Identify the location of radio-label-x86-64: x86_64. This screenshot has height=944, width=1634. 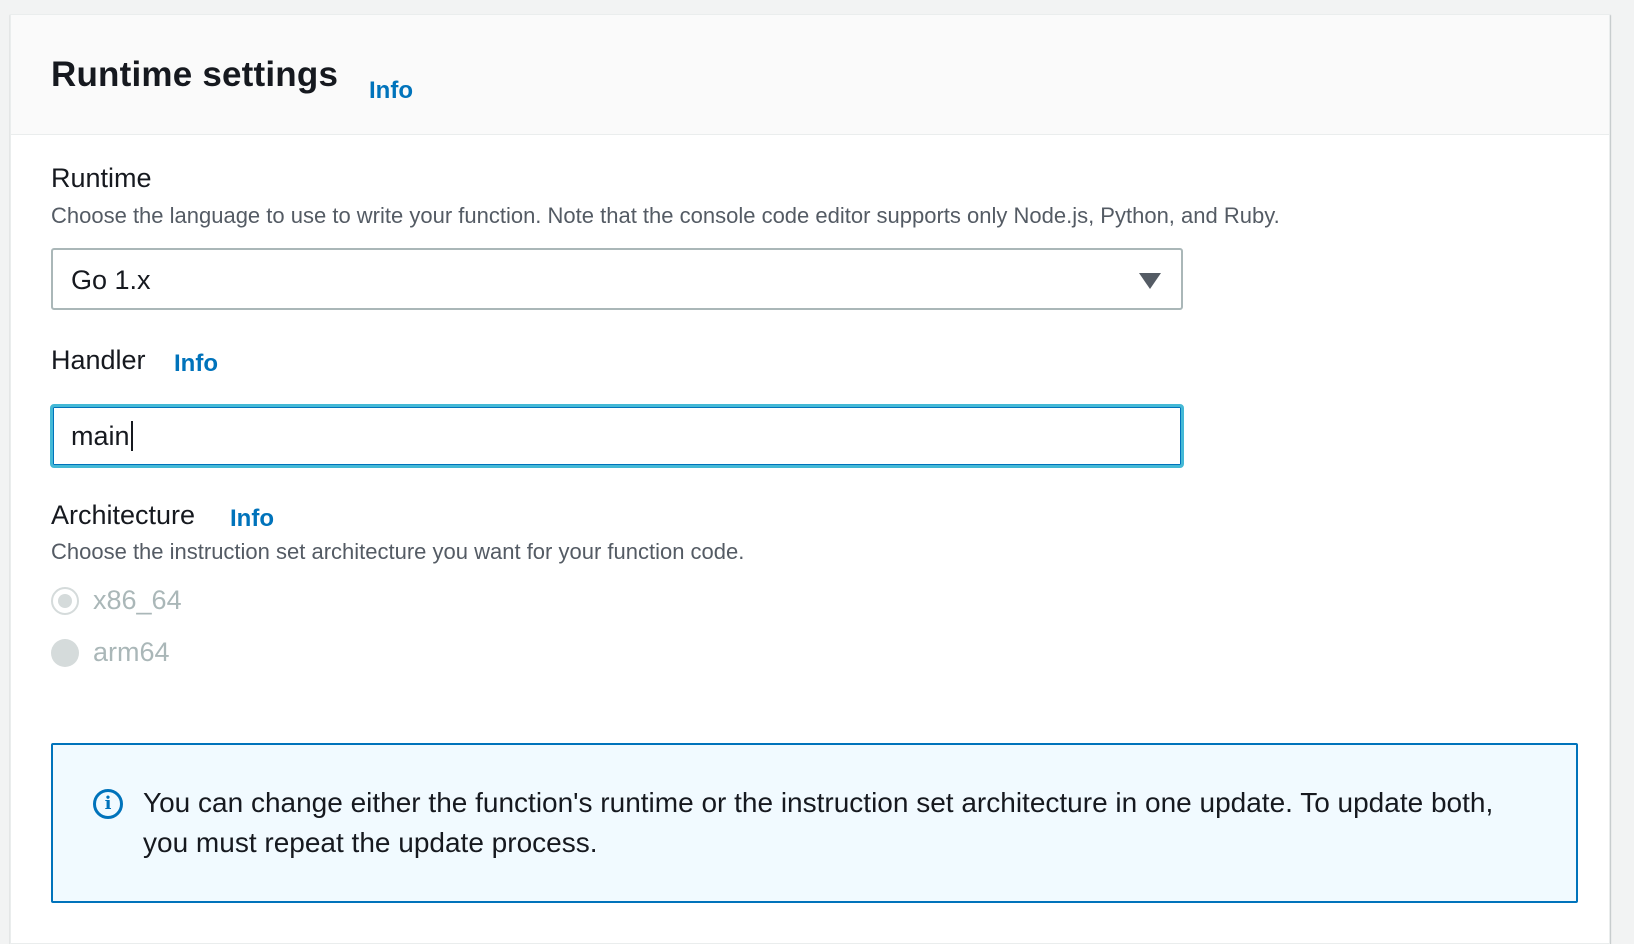
(137, 600).